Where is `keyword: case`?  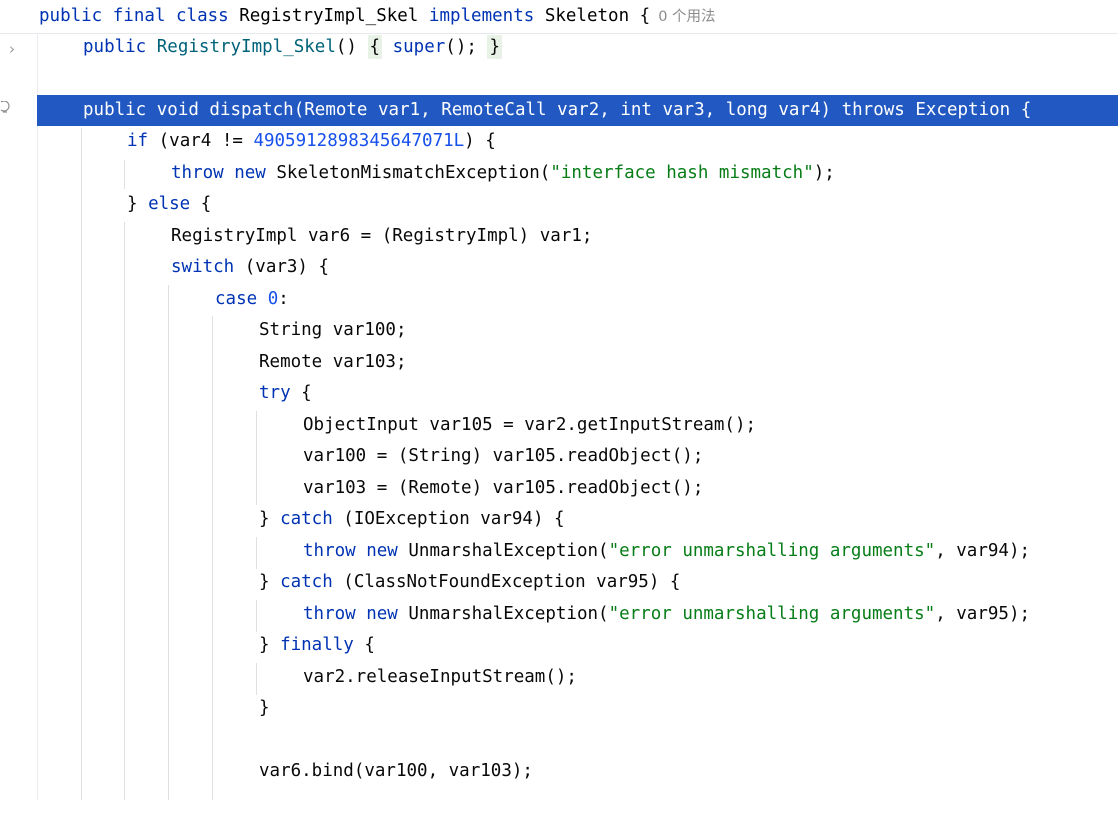 keyword: case is located at coordinates (236, 299).